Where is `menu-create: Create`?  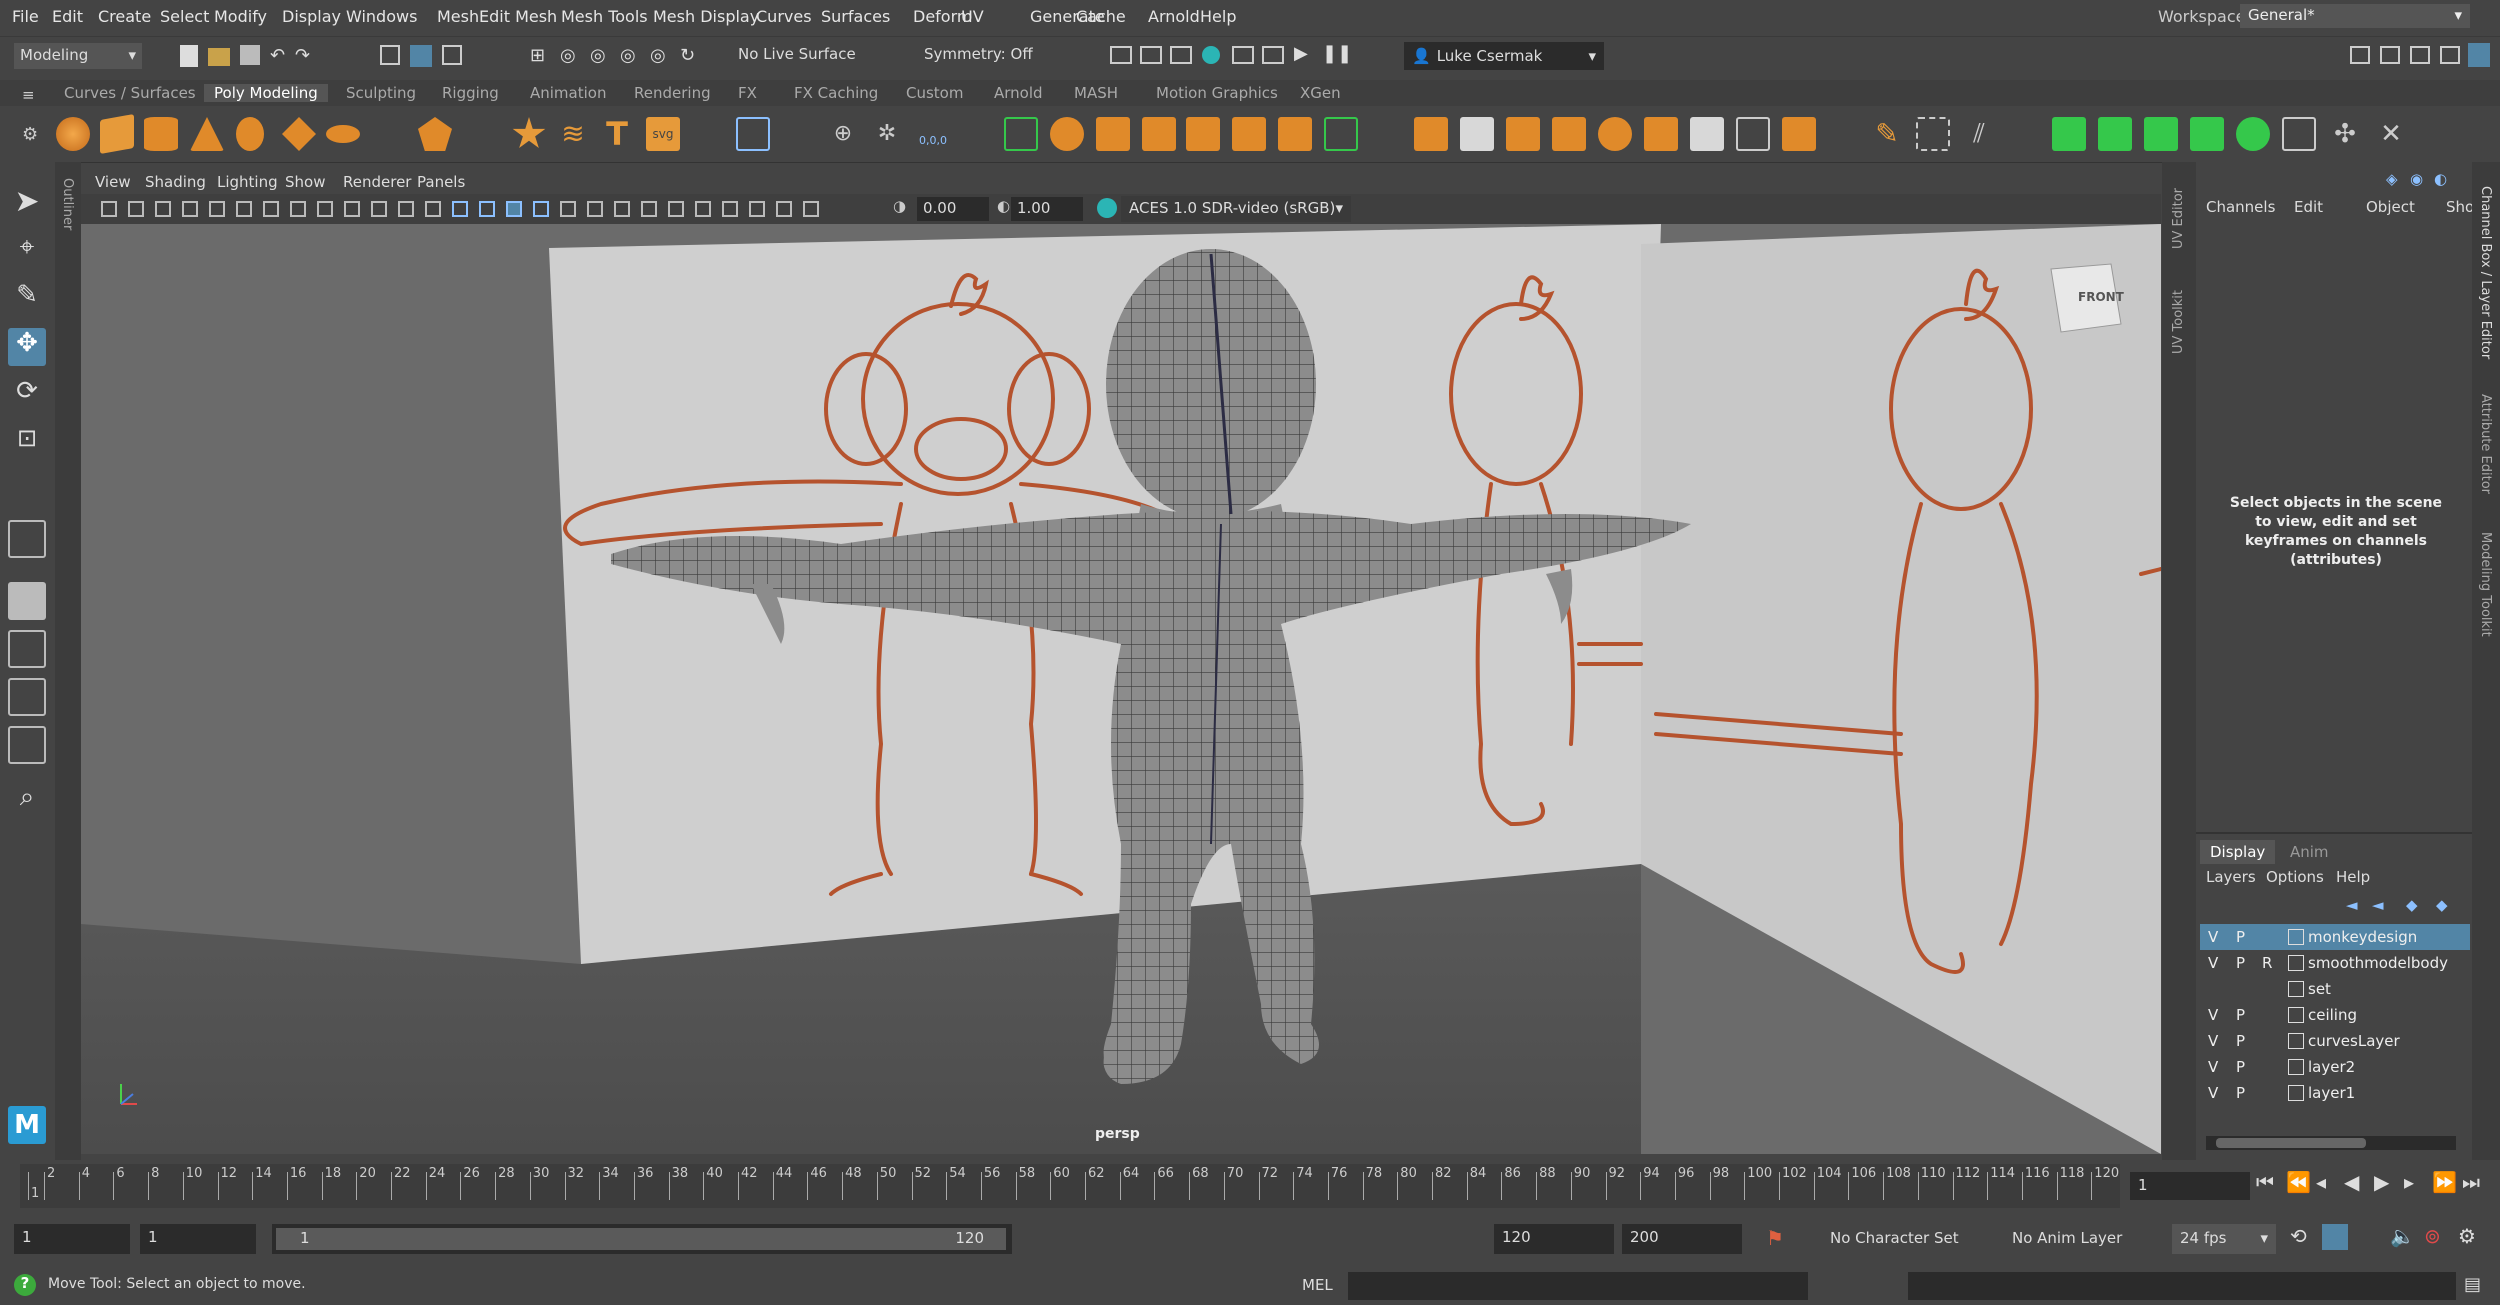 menu-create: Create is located at coordinates (124, 16).